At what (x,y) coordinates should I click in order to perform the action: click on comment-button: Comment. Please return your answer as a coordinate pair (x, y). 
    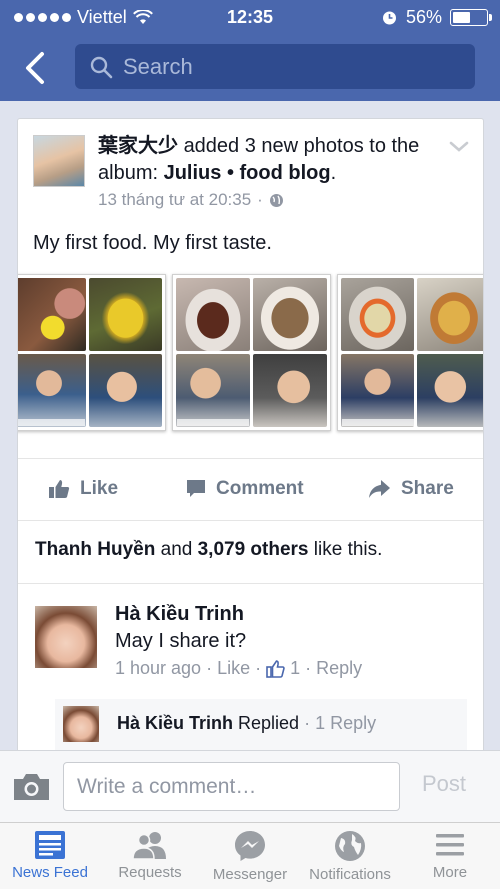
    Looking at the image, I should click on (245, 489).